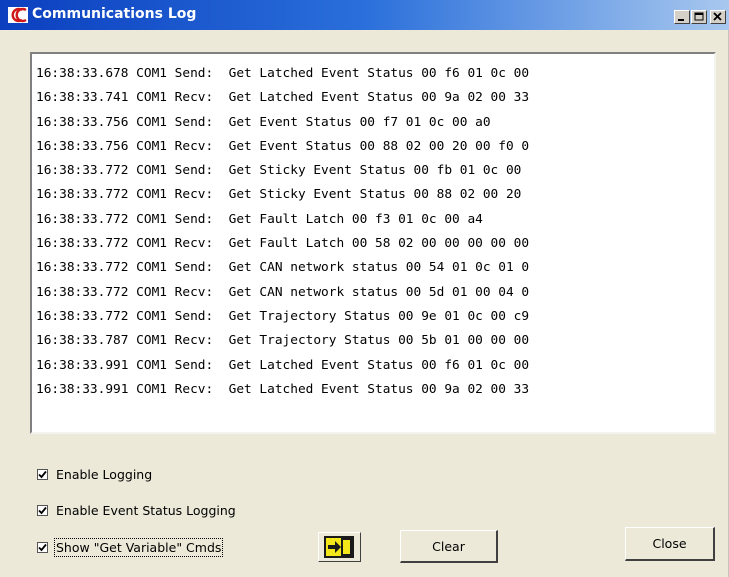 This screenshot has width=729, height=577. Describe the element at coordinates (670, 544) in the screenshot. I see `close-button: Close` at that location.